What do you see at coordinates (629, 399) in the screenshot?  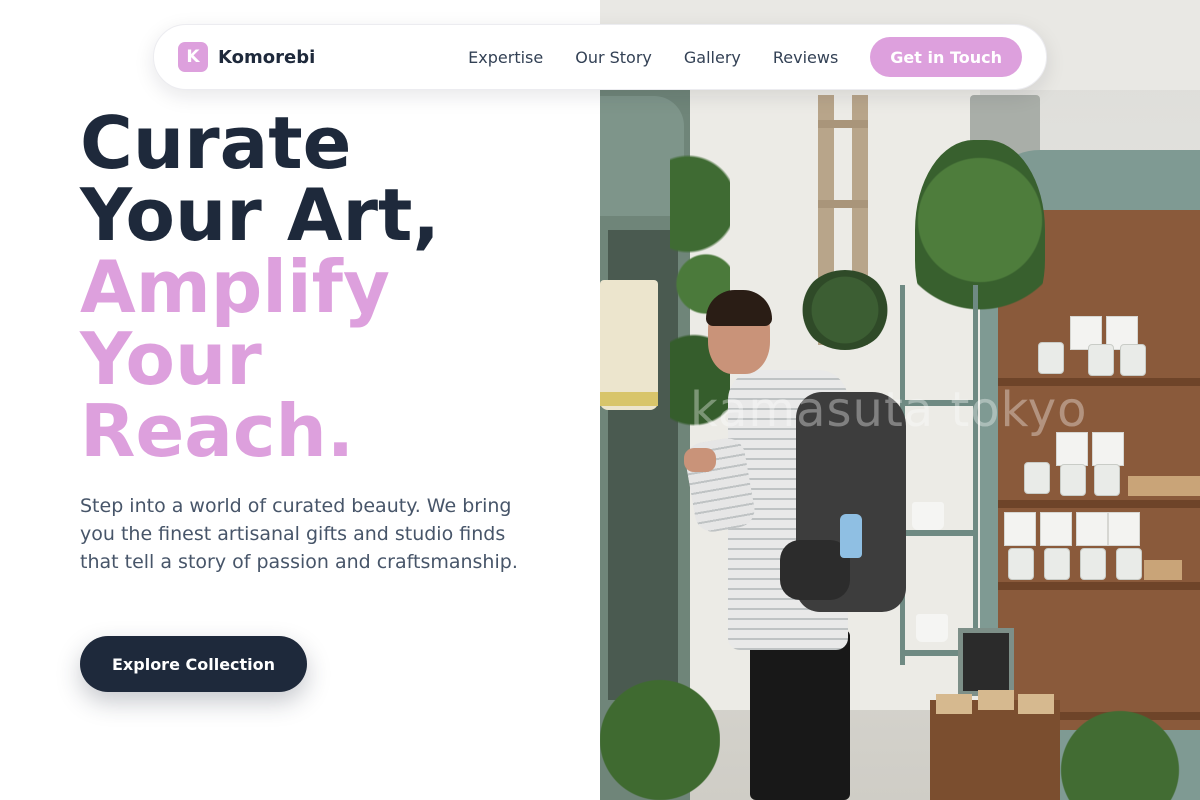 I see `photo-tote-stripe` at bounding box center [629, 399].